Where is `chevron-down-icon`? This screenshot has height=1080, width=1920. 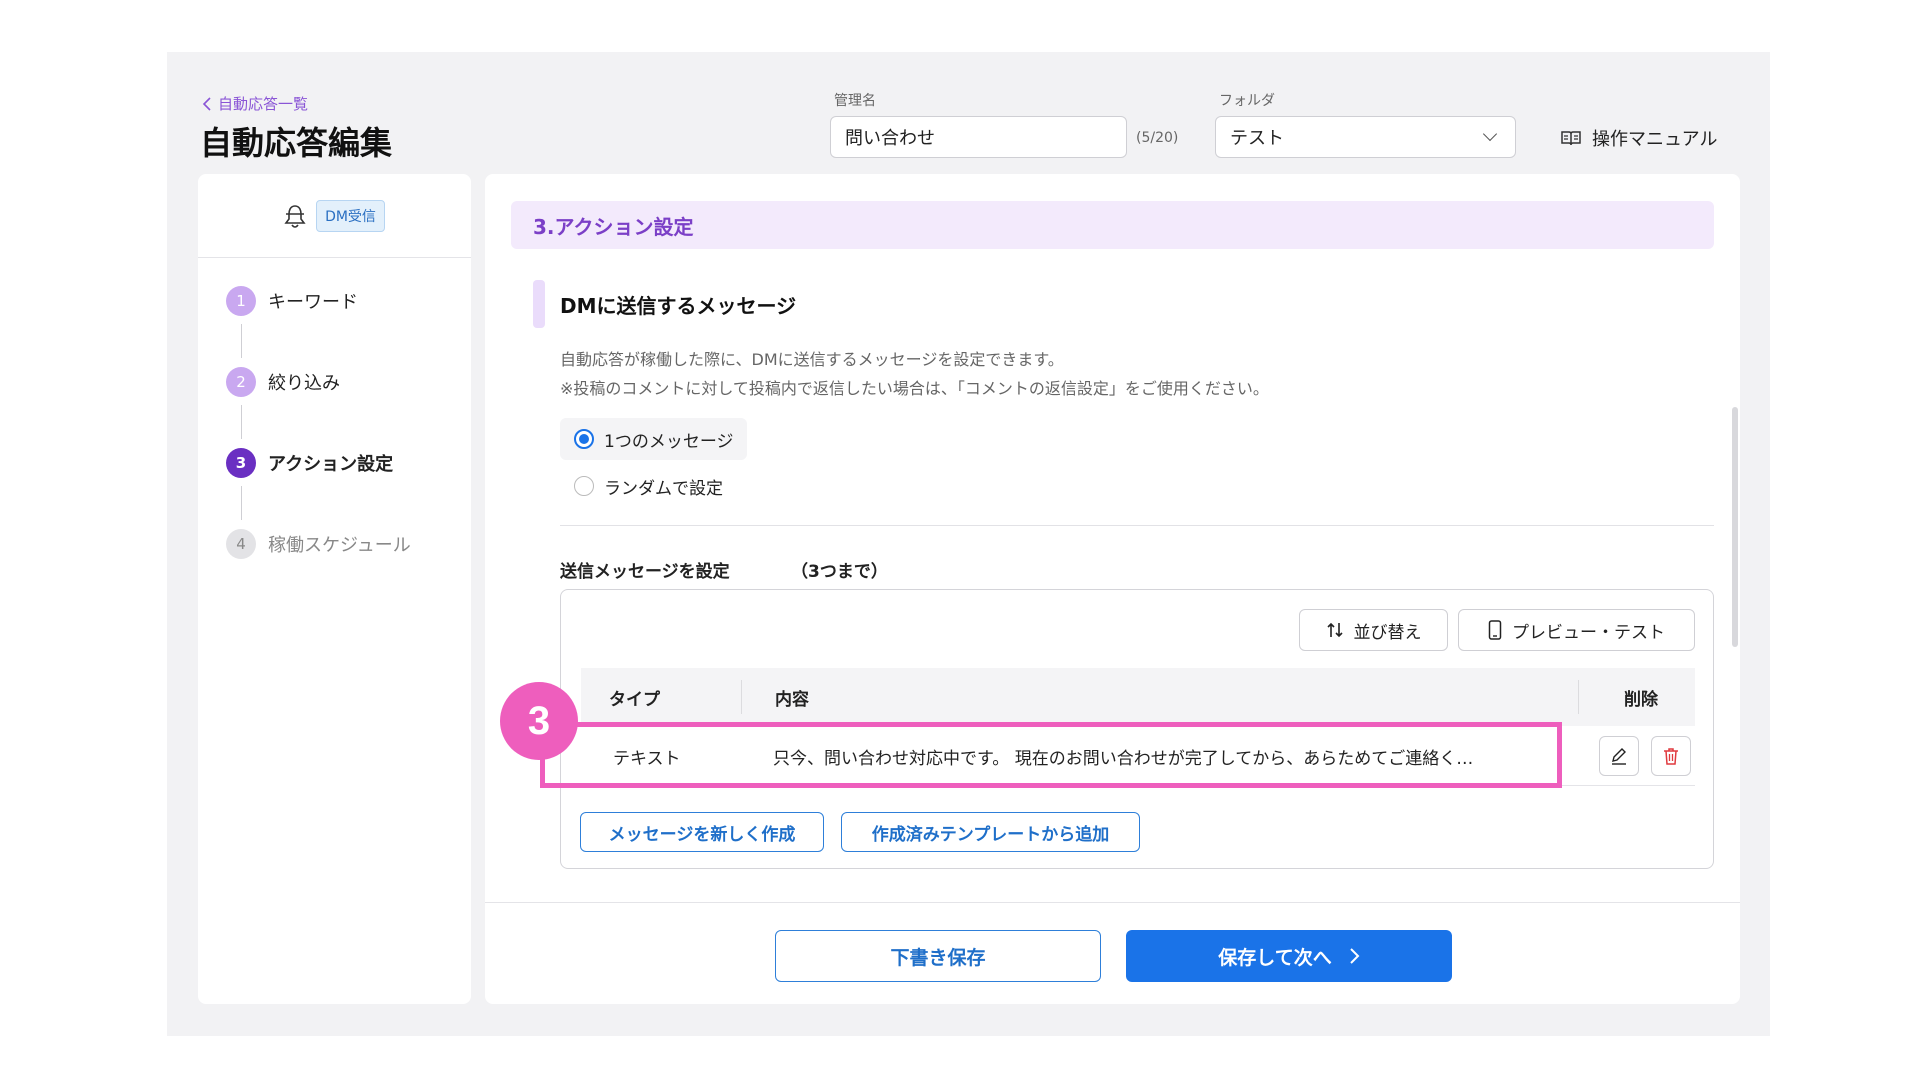 chevron-down-icon is located at coordinates (1490, 134).